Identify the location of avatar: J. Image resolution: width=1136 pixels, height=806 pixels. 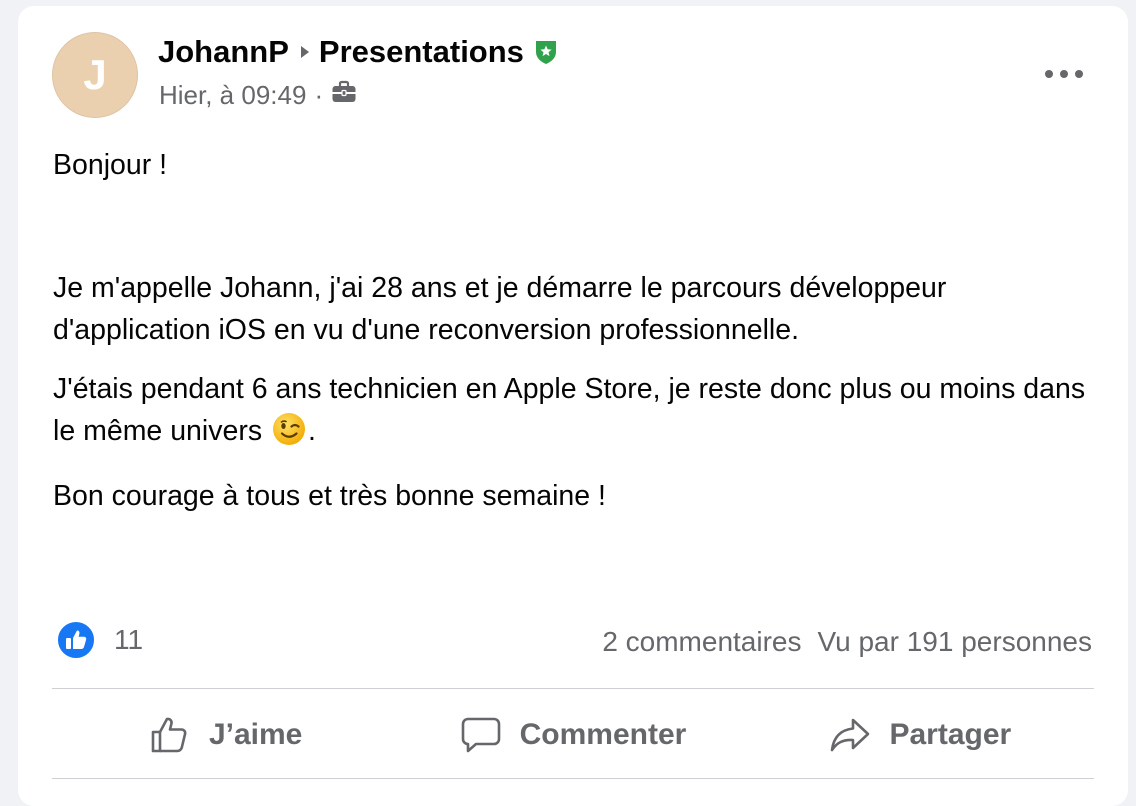
(95, 75).